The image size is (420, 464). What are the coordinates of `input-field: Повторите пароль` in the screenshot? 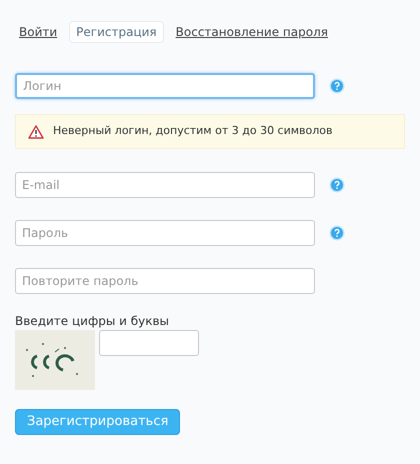 It's located at (165, 281).